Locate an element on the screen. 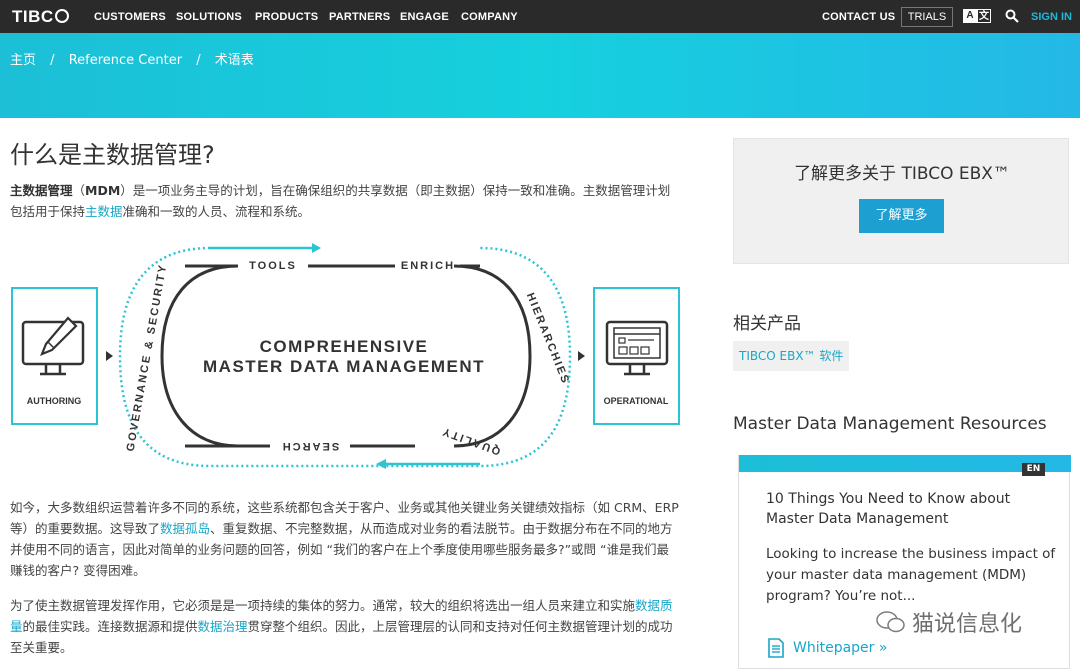  nav-products: PRODUCTS is located at coordinates (286, 17).